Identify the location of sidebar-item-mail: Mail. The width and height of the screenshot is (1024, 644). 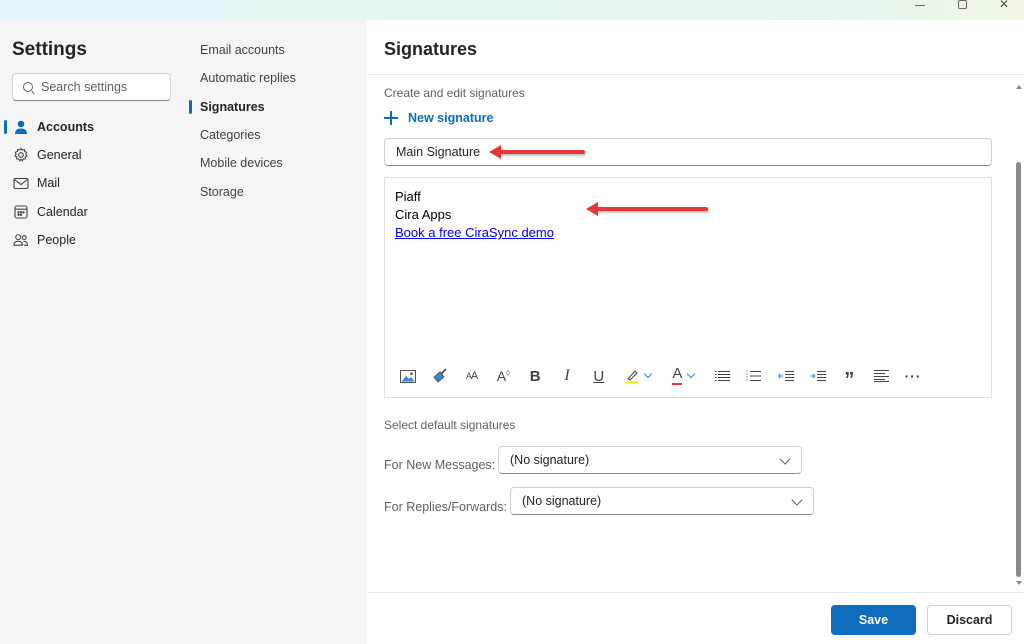
(90, 183).